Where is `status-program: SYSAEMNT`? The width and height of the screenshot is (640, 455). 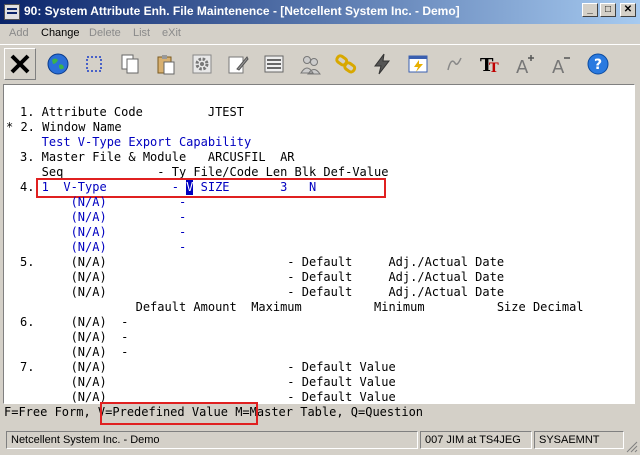 status-program: SYSAEMNT is located at coordinates (579, 440).